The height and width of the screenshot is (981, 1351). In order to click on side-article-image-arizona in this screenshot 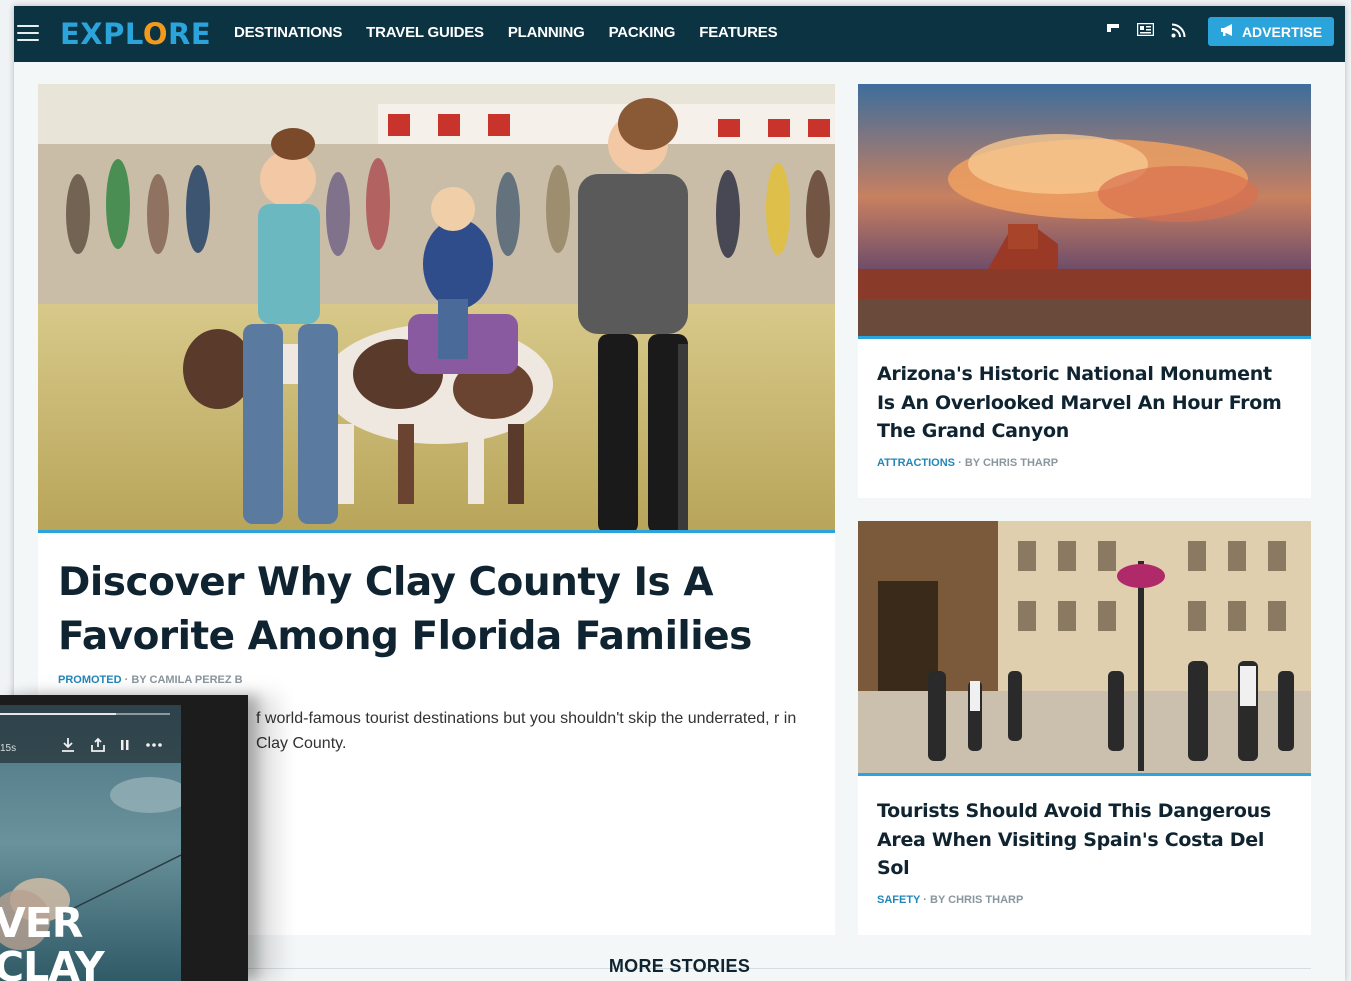, I will do `click(1084, 211)`.